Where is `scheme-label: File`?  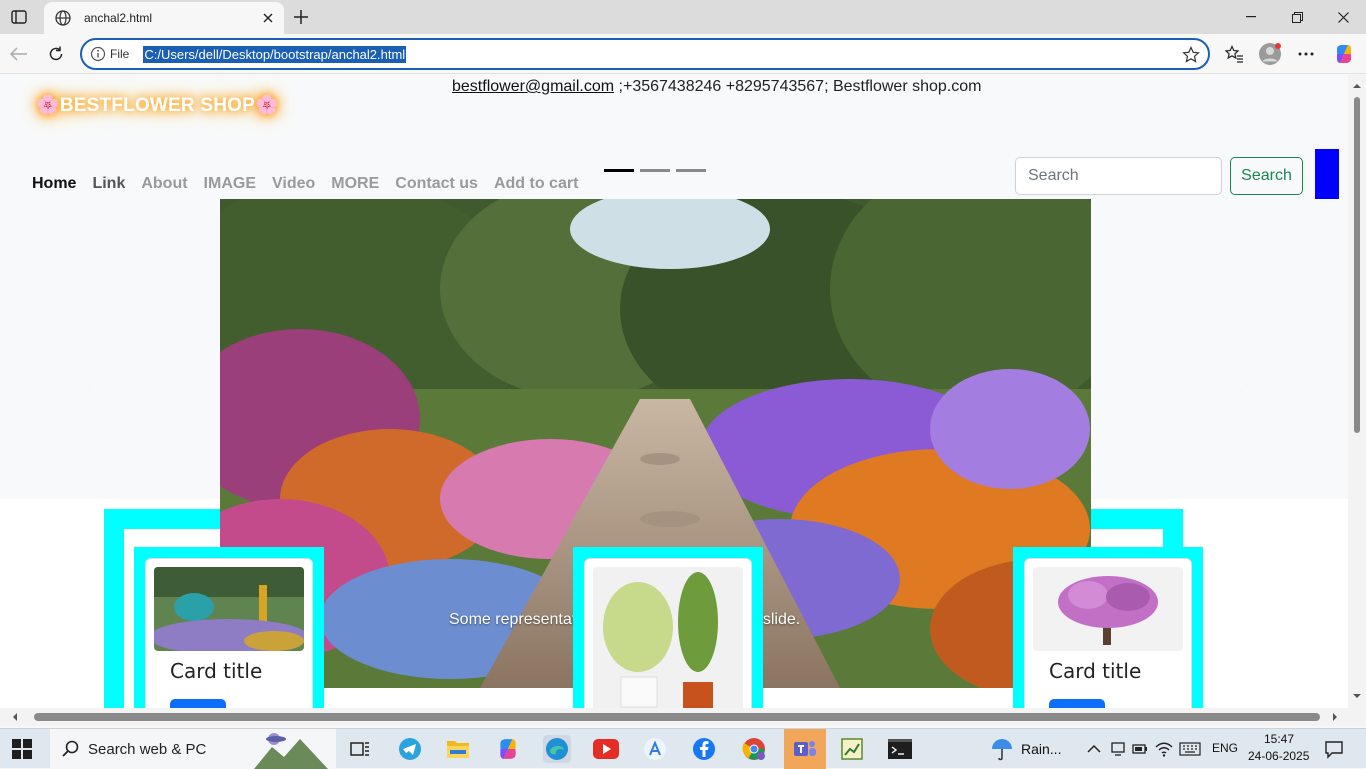 scheme-label: File is located at coordinates (120, 54).